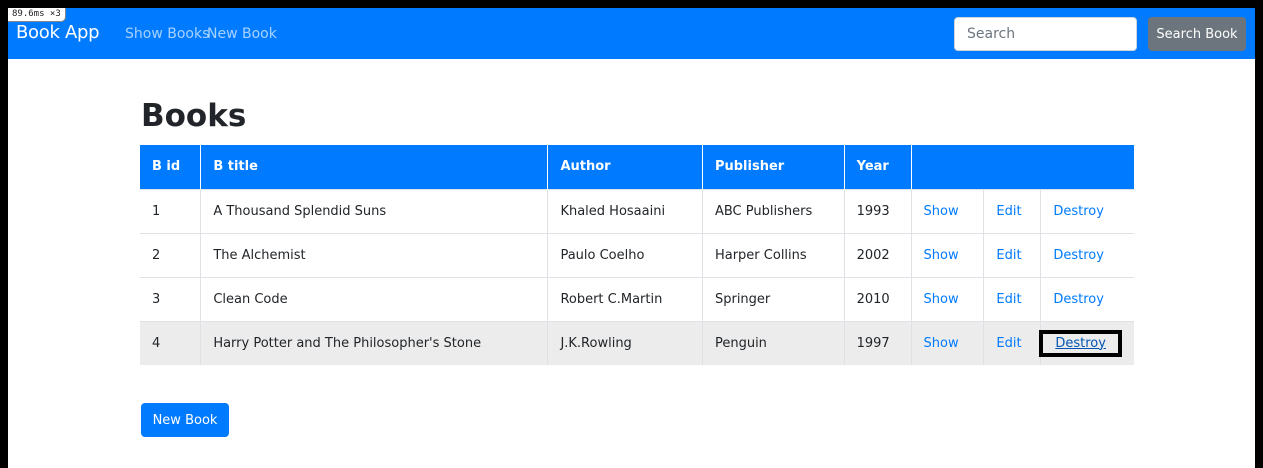 The height and width of the screenshot is (468, 1263). What do you see at coordinates (58, 32) in the screenshot?
I see `brand-link: Book App` at bounding box center [58, 32].